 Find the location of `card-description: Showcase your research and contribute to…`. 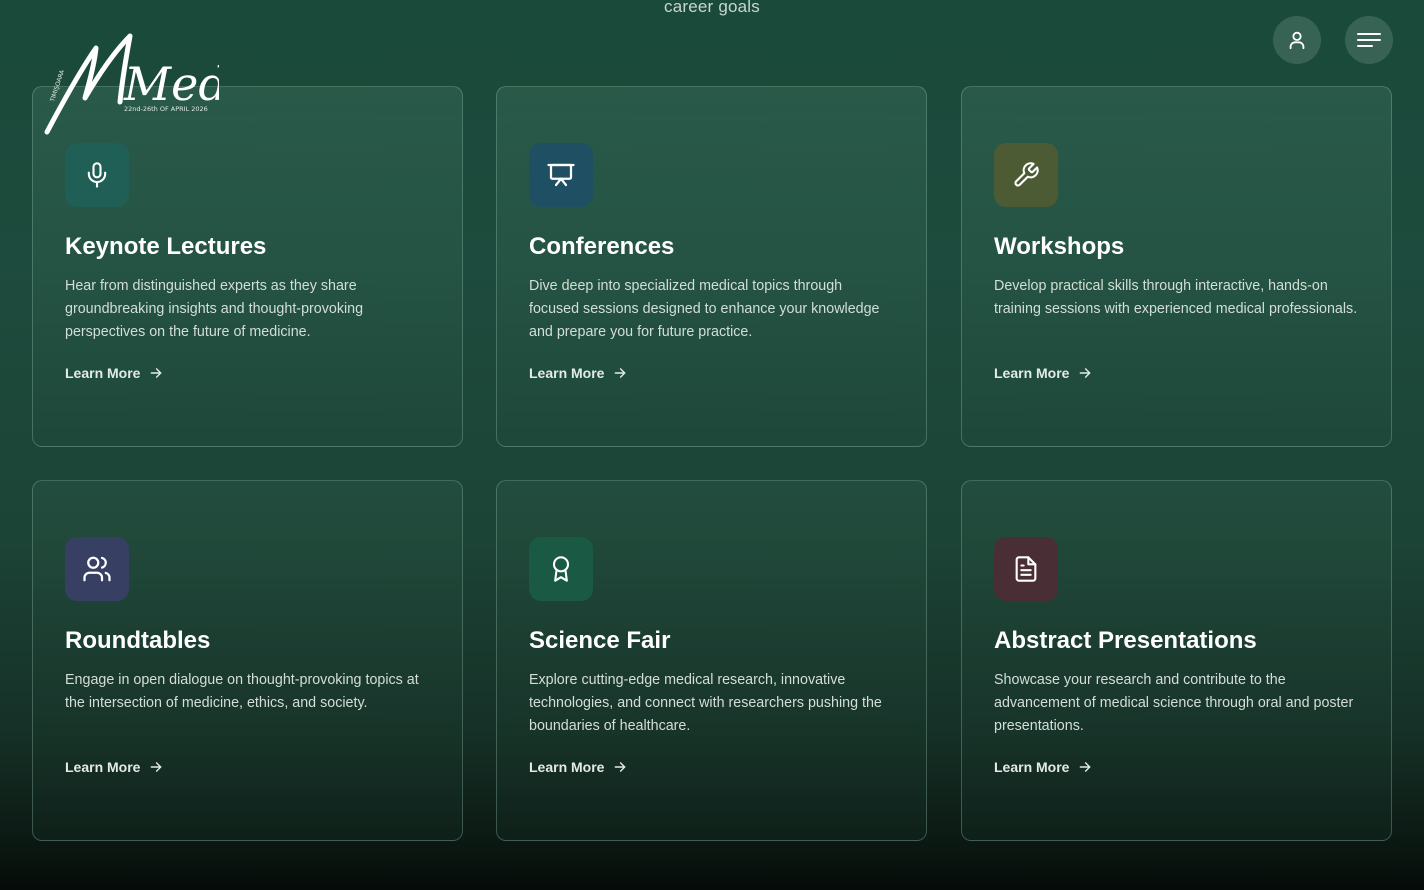

card-description: Showcase your research and contribute to… is located at coordinates (1174, 703).